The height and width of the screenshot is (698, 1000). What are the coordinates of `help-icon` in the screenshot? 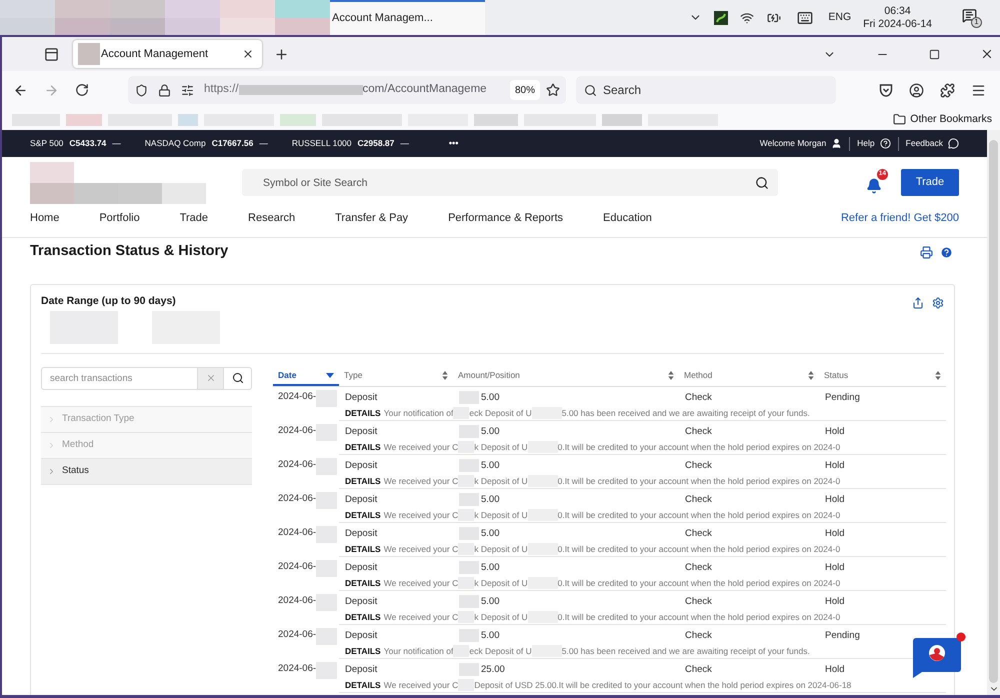 It's located at (946, 252).